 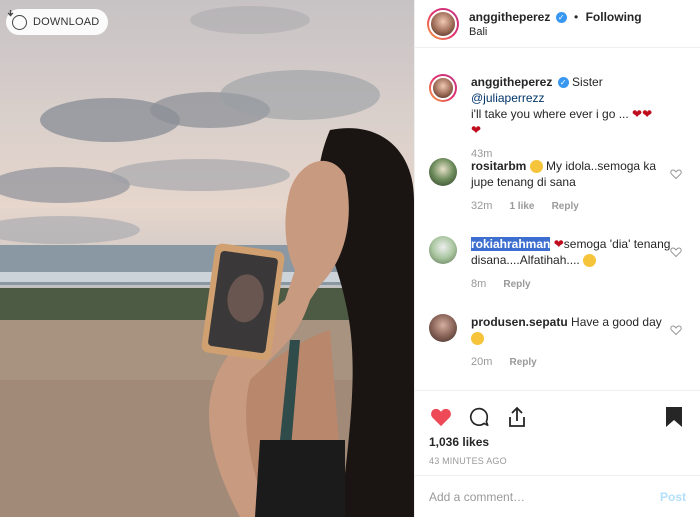 I want to click on add-comment-bar: Add a comment… Post, so click(x=557, y=496).